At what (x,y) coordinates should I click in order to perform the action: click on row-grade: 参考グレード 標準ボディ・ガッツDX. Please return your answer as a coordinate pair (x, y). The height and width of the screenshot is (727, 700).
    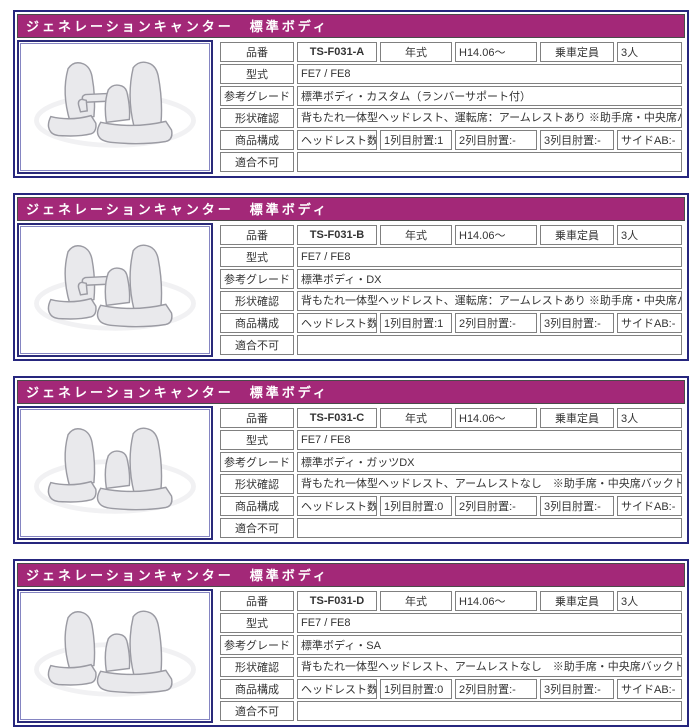
    Looking at the image, I should click on (451, 462).